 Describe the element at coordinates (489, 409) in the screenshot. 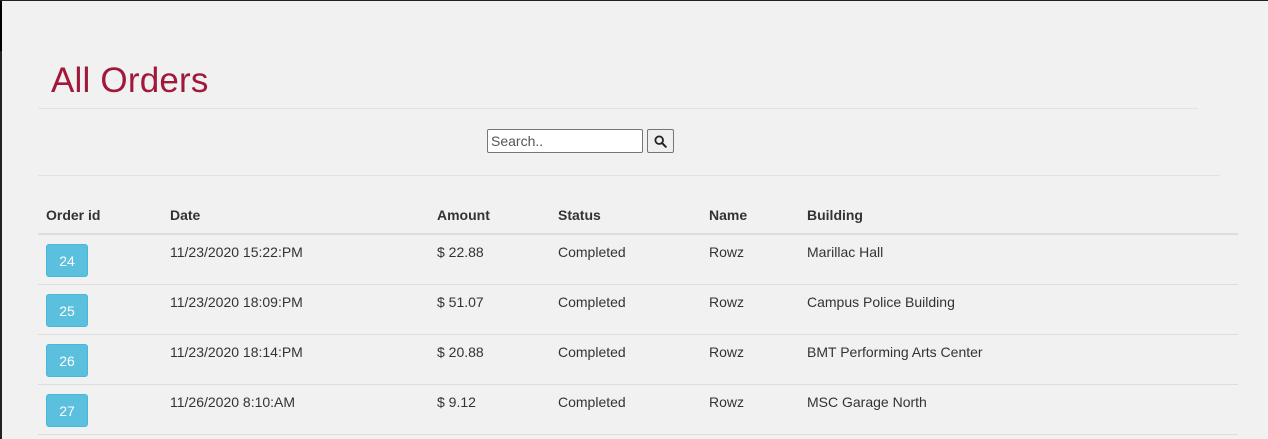

I see `order-amount: $ 9.12` at that location.